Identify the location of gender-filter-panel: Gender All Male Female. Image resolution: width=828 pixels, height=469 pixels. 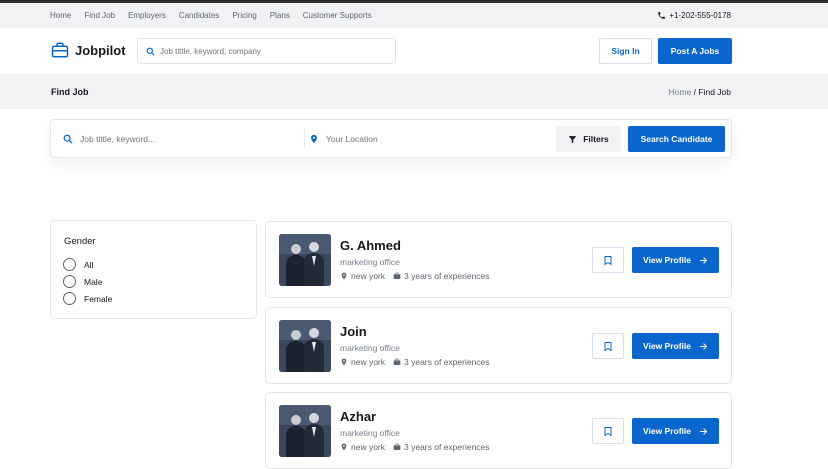
(153, 269).